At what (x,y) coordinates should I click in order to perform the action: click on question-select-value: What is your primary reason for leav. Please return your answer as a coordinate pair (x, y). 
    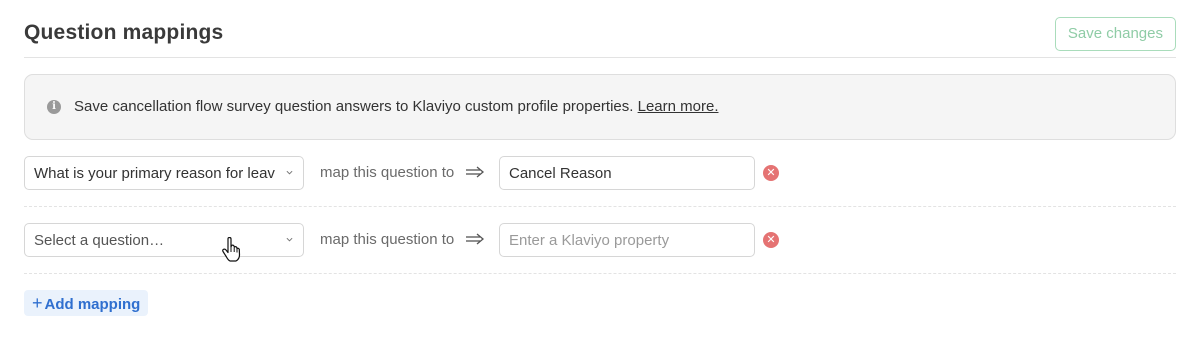
    Looking at the image, I should click on (154, 173).